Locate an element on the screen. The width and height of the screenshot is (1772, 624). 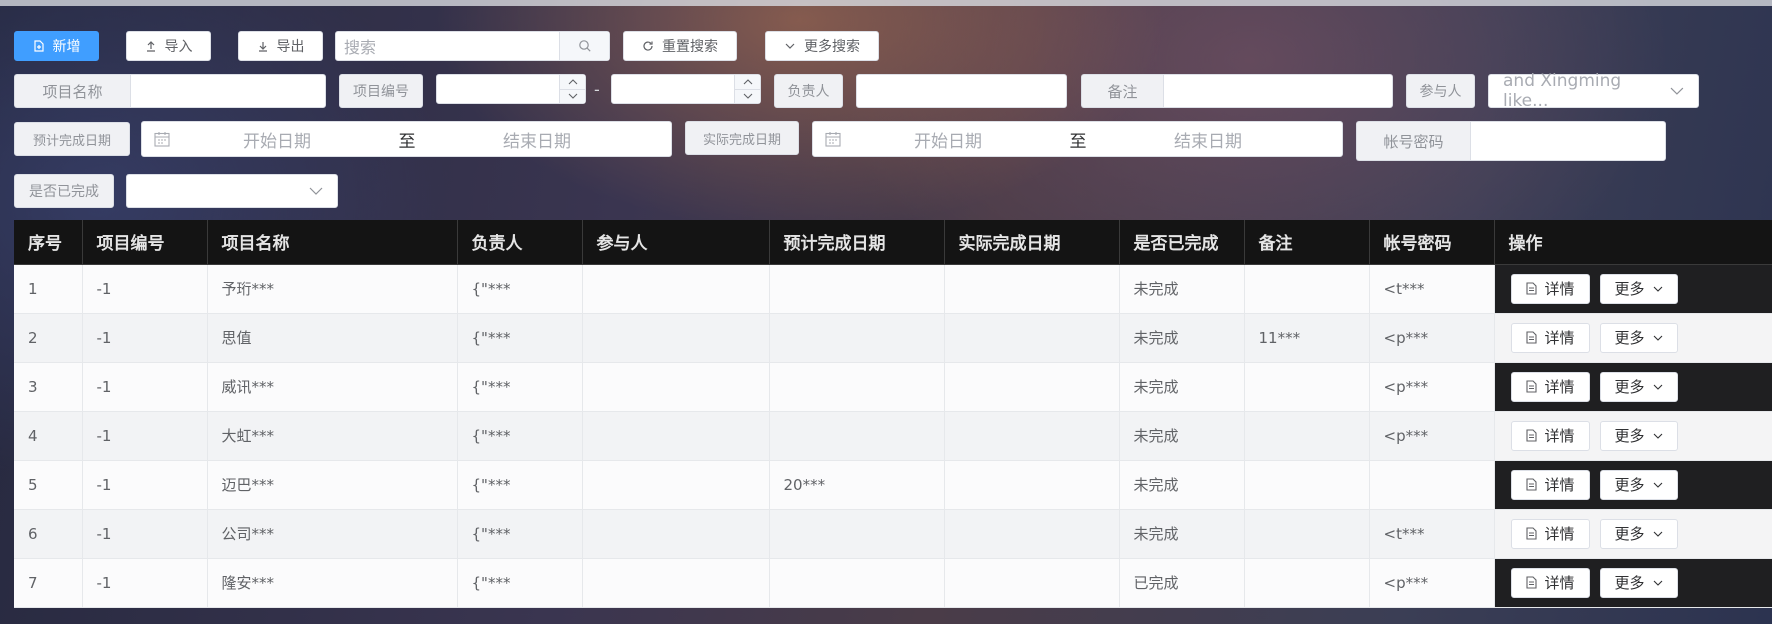
project-no-max-input is located at coordinates (686, 89).